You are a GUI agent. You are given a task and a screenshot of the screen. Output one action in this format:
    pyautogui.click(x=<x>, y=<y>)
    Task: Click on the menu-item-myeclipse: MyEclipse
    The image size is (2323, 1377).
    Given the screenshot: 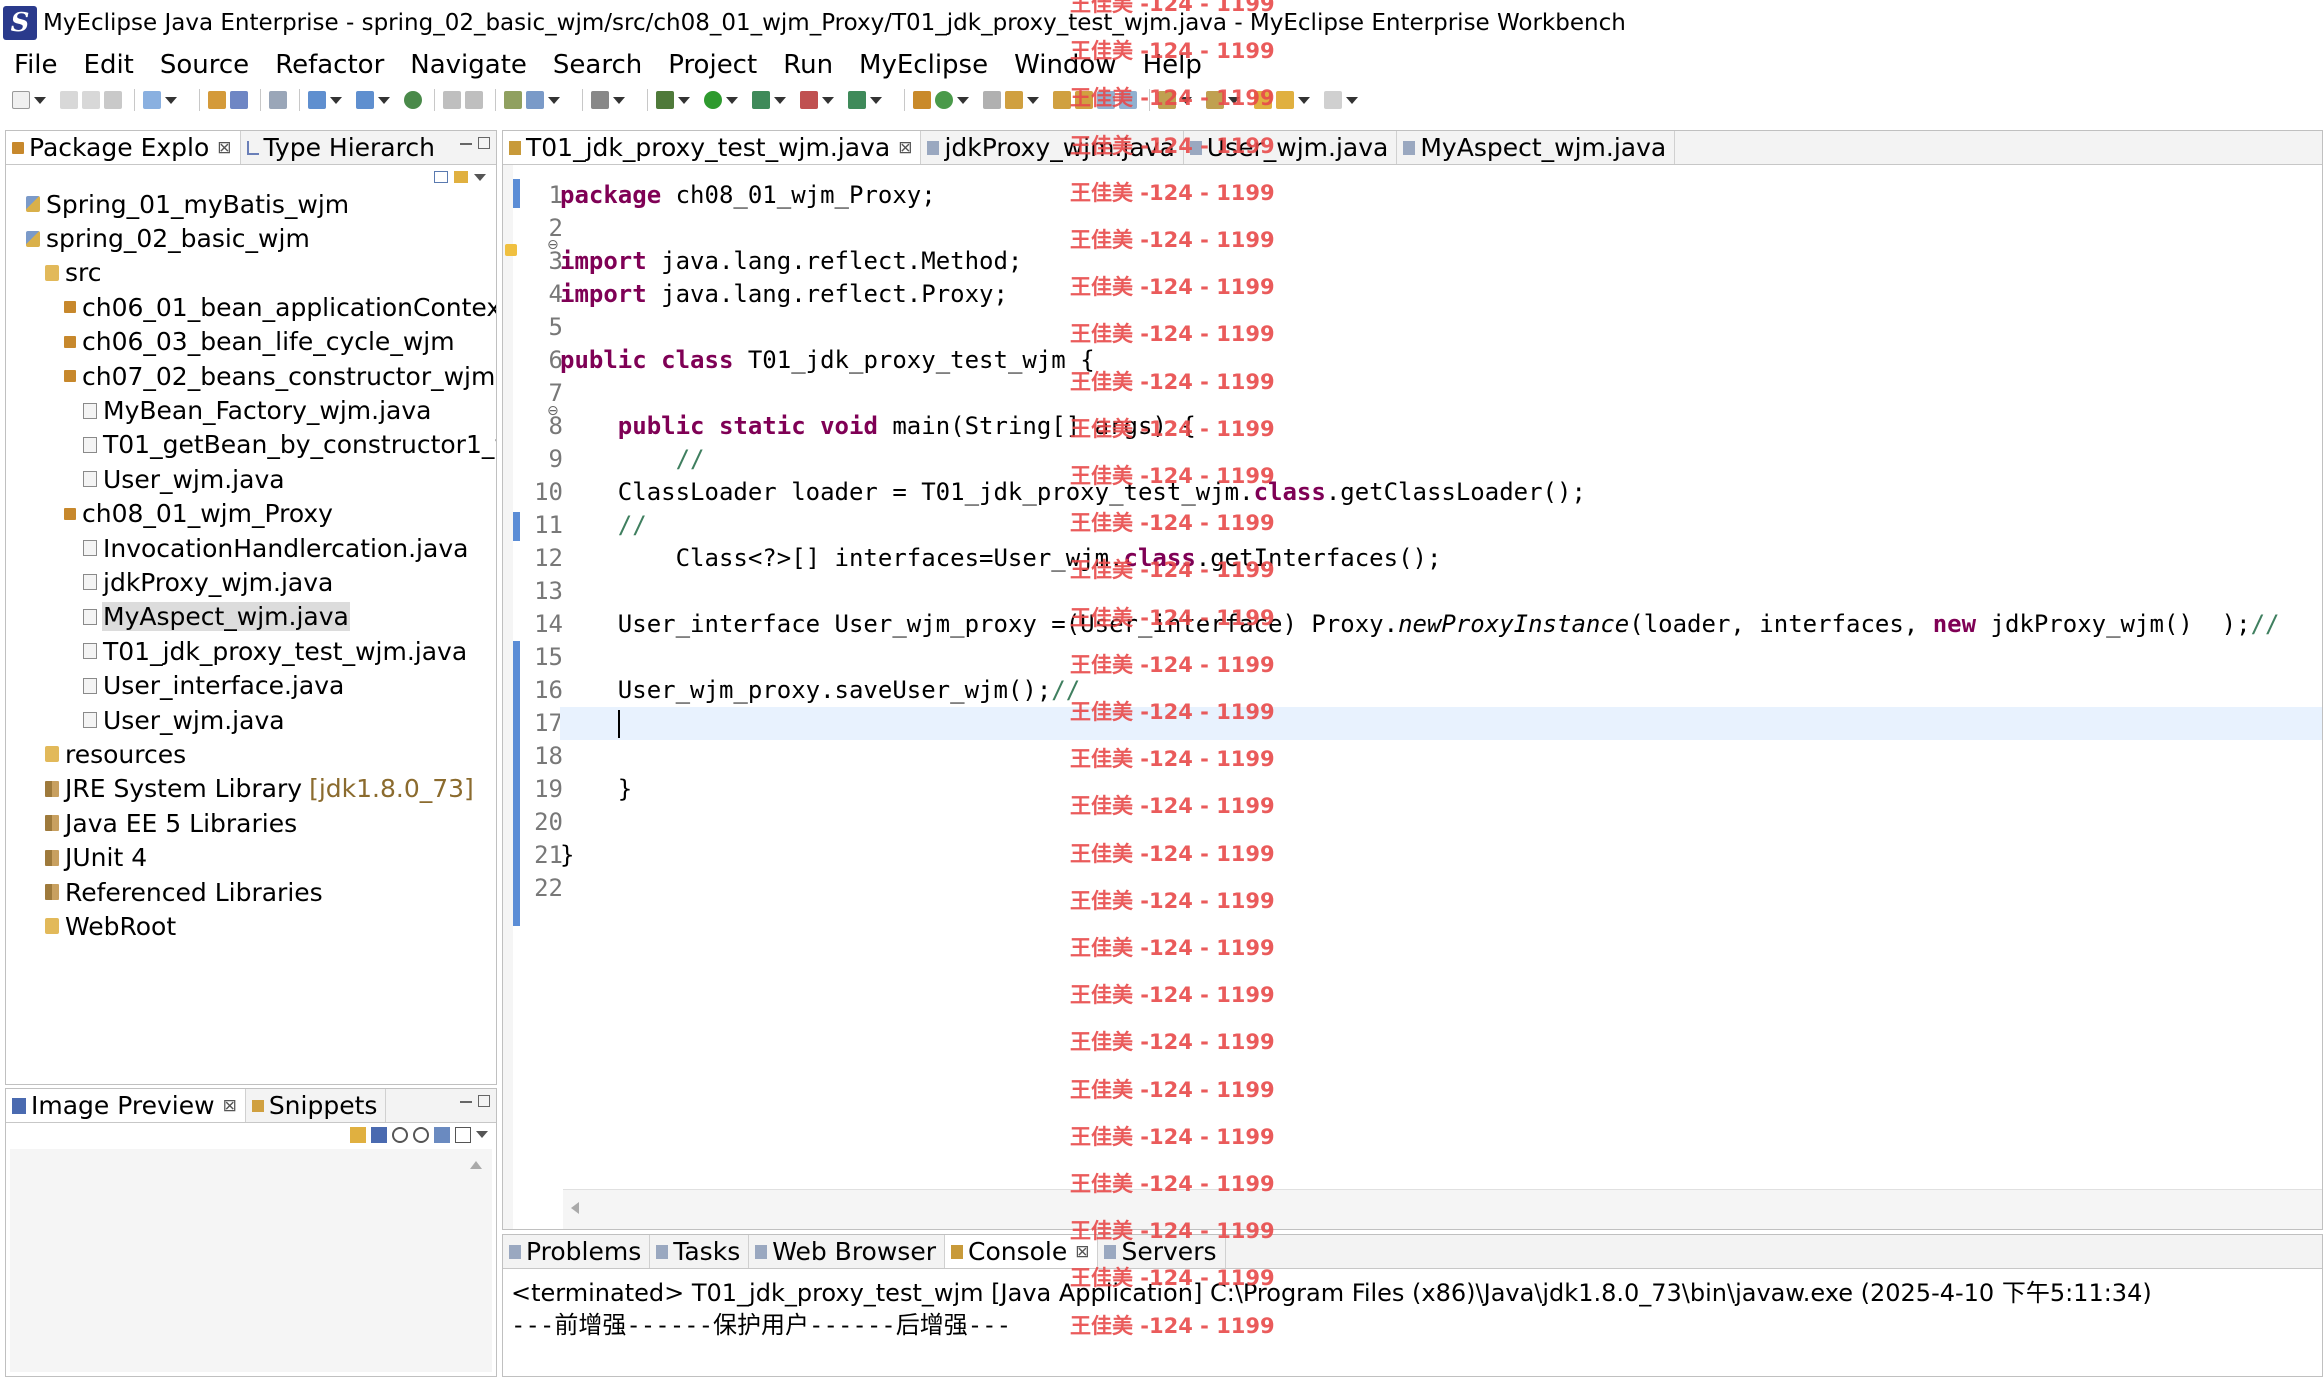 What is the action you would take?
    pyautogui.click(x=923, y=65)
    